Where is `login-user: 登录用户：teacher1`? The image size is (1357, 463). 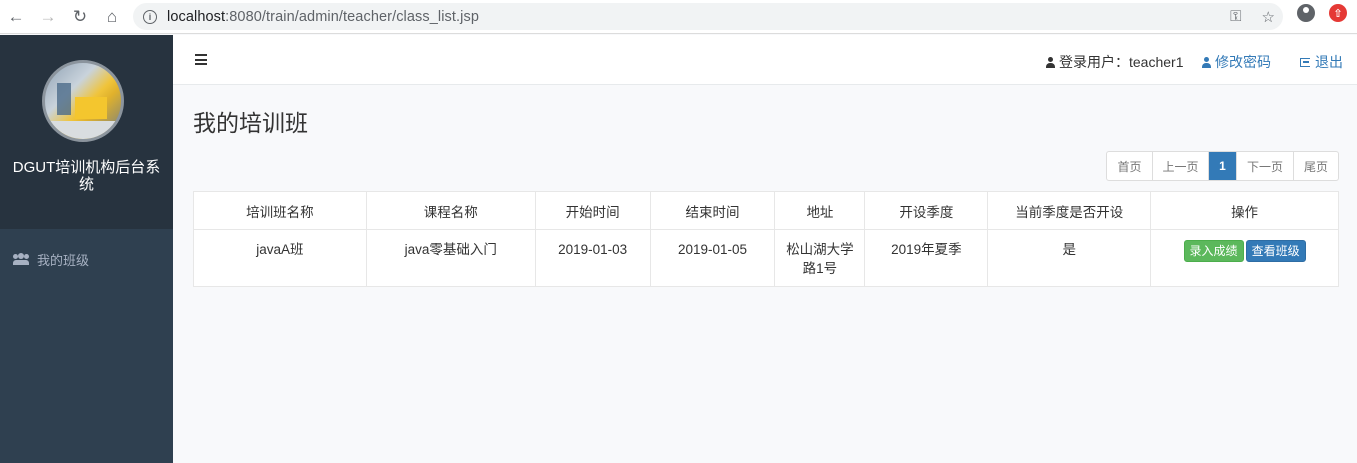 login-user: 登录用户：teacher1 is located at coordinates (1114, 62).